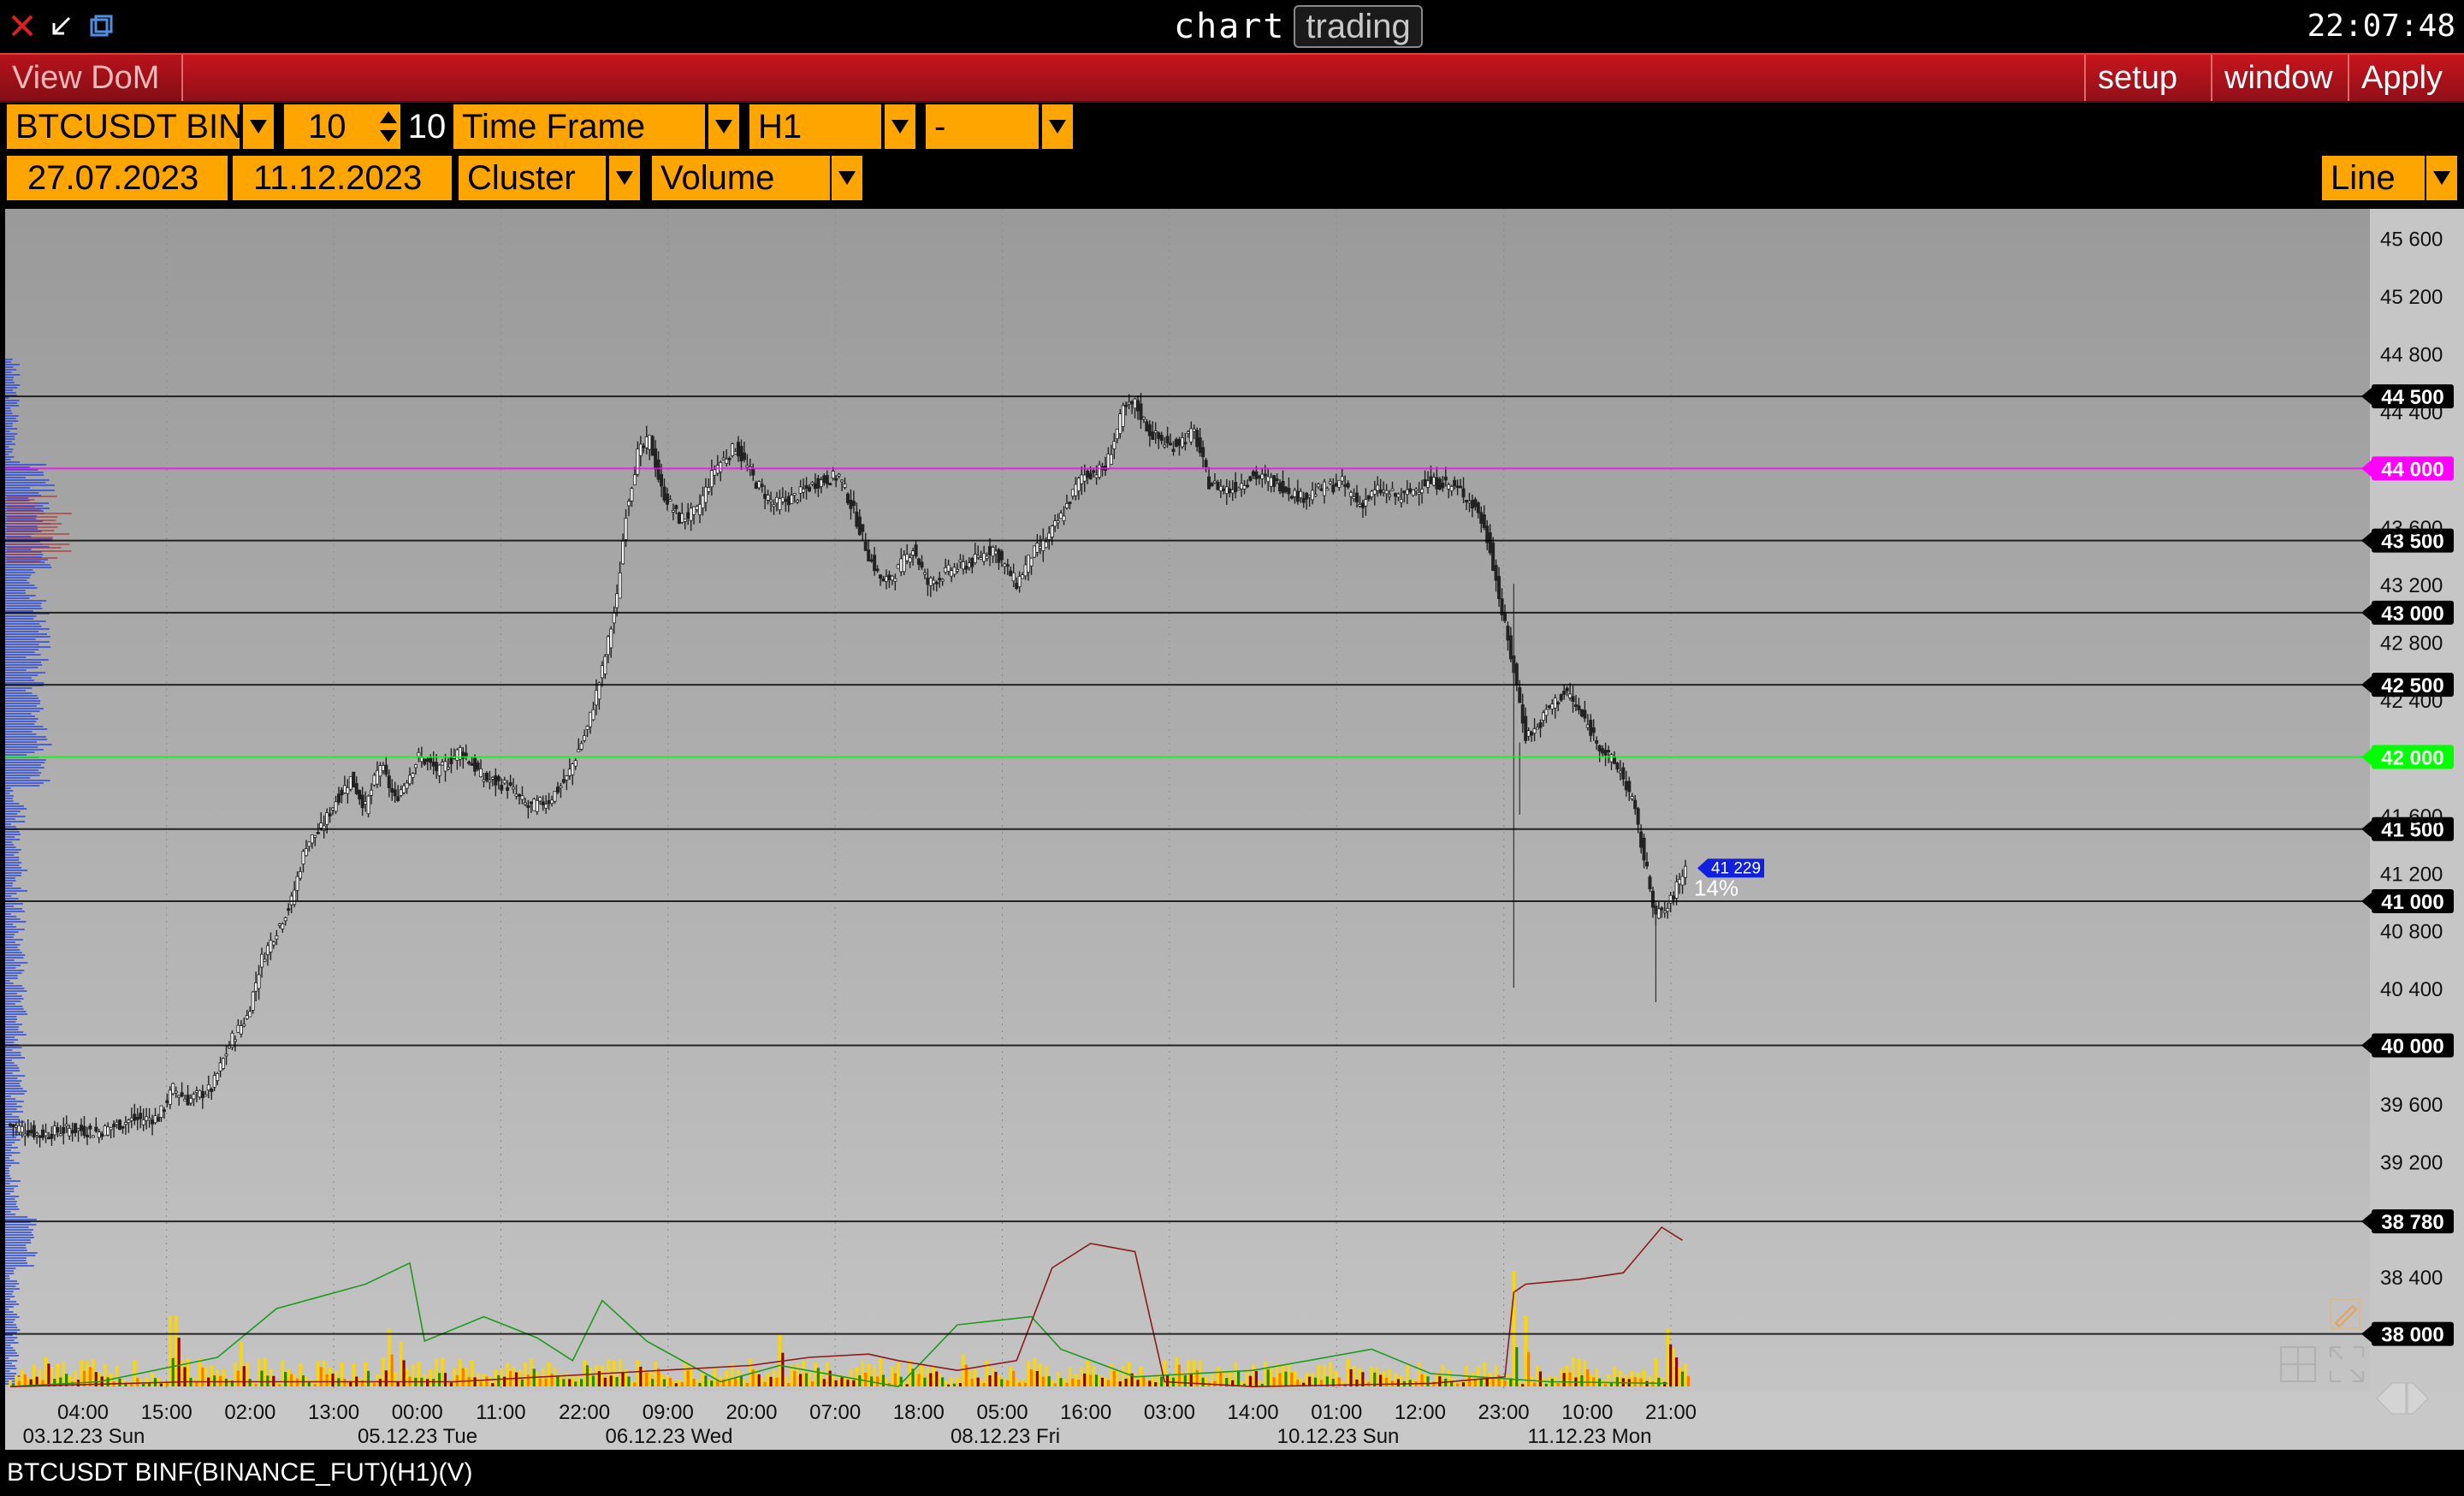 The width and height of the screenshot is (2464, 1496). What do you see at coordinates (61, 25) in the screenshot?
I see `minimize-icon` at bounding box center [61, 25].